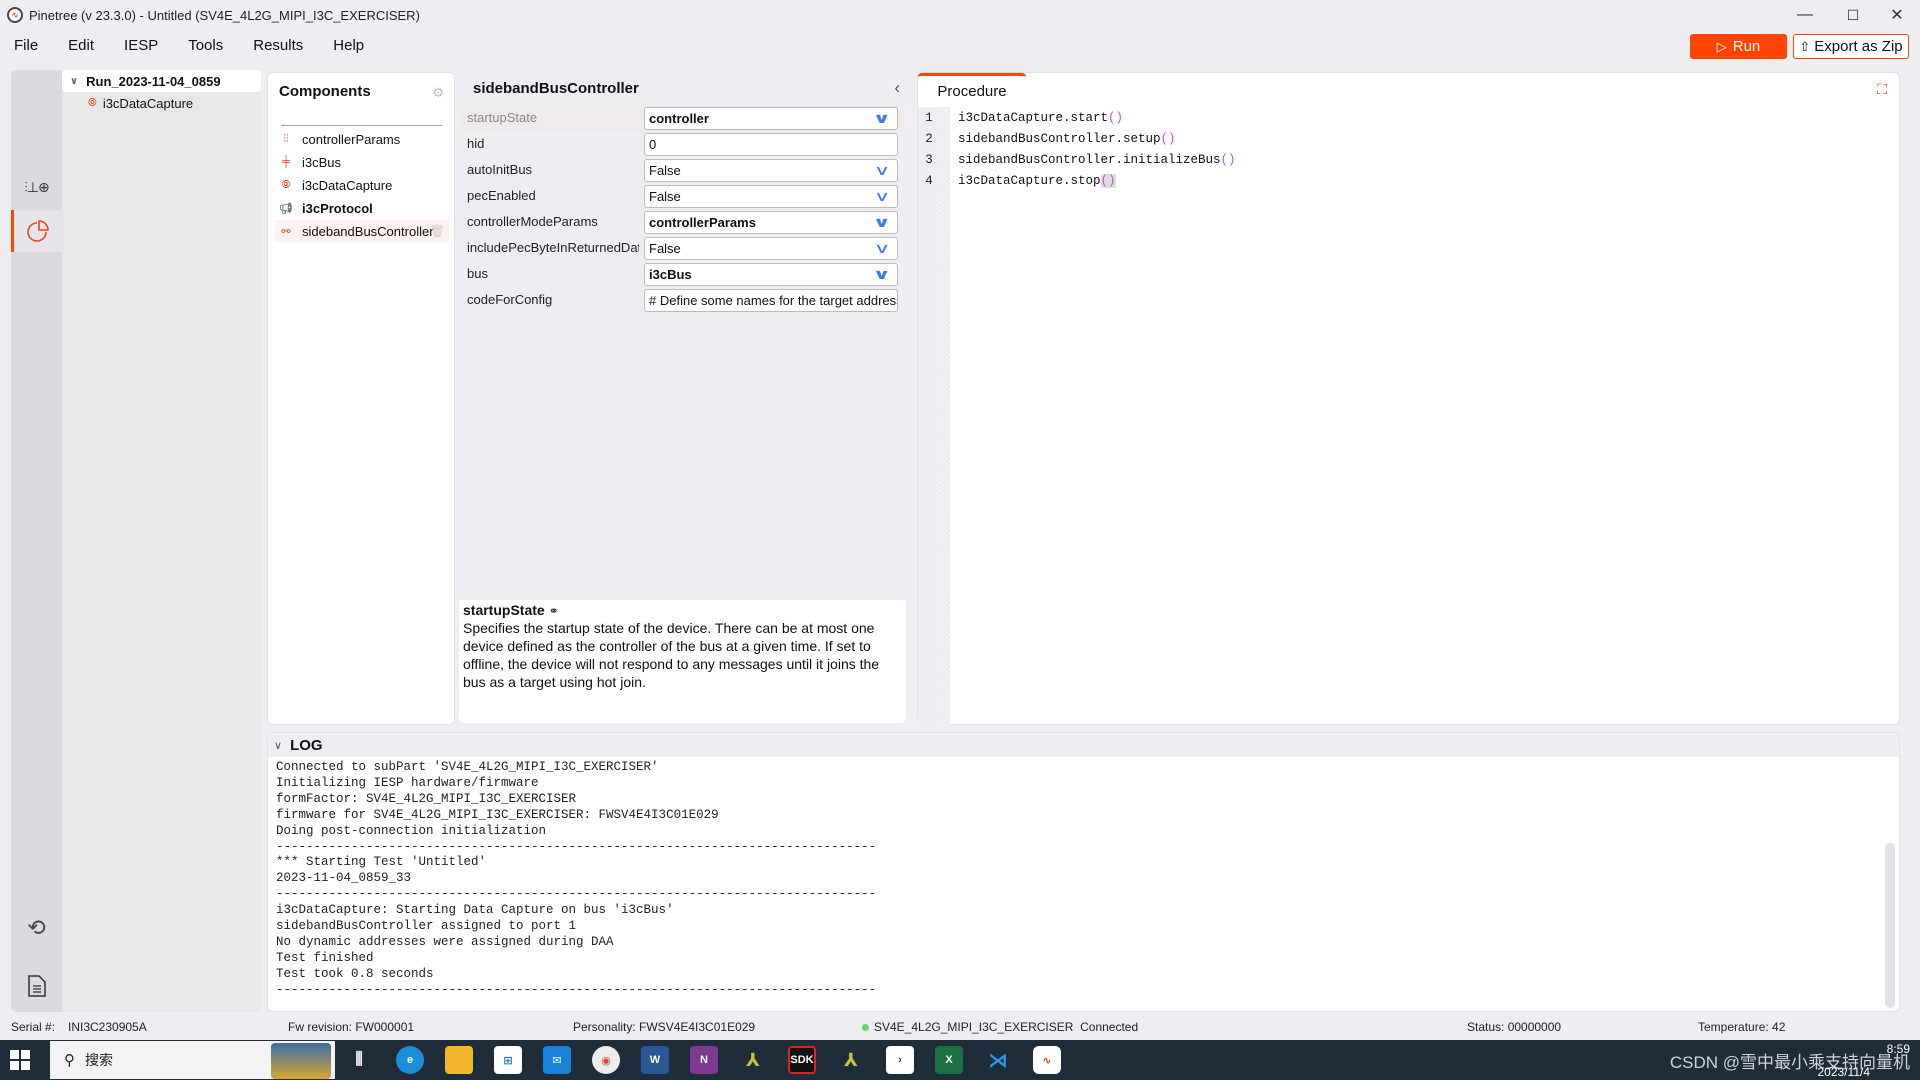 This screenshot has width=1920, height=1080. Describe the element at coordinates (344, 878) in the screenshot. I see `log-line: 2023-11-04_0859_33` at that location.